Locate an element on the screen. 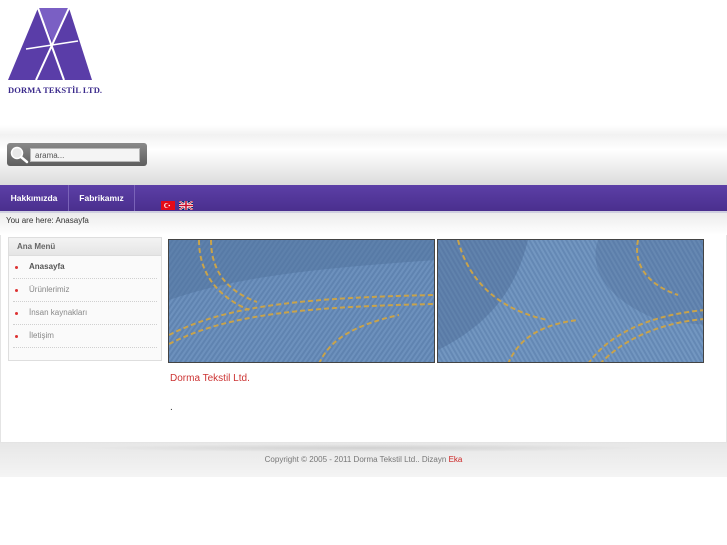 The height and width of the screenshot is (545, 727). company-name: Dorma Tekstil Ltd. is located at coordinates (210, 378).